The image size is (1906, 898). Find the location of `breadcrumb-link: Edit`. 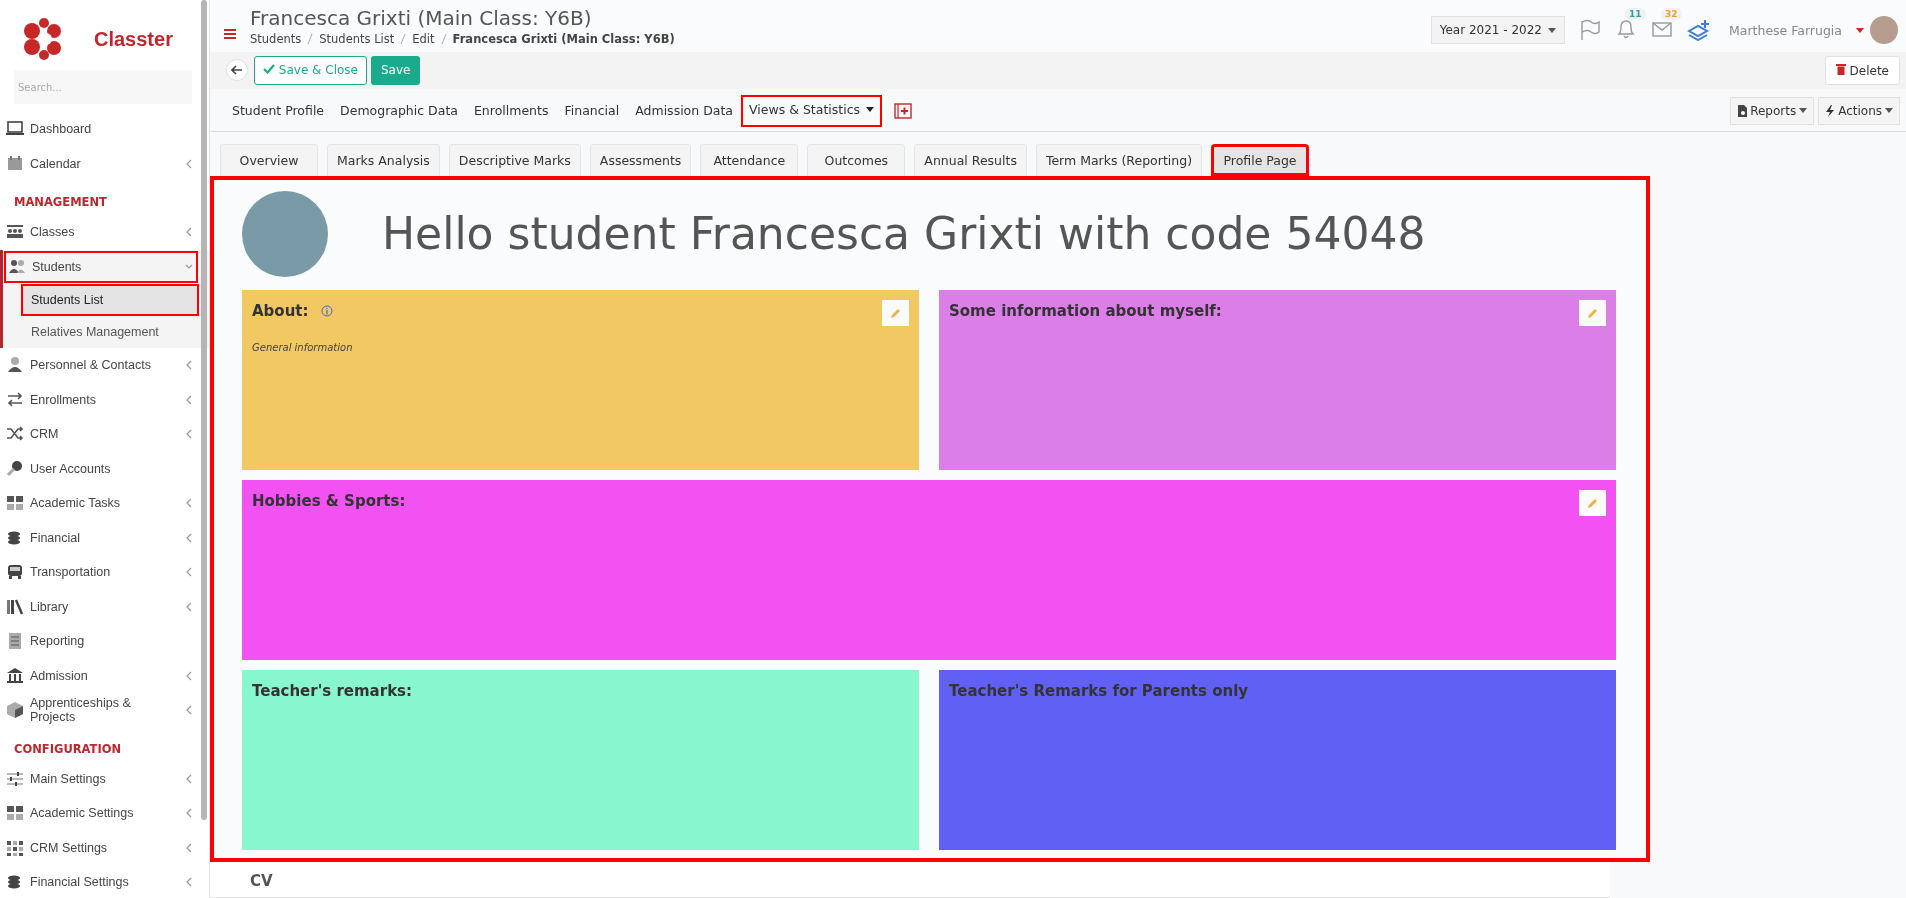

breadcrumb-link: Edit is located at coordinates (423, 39).